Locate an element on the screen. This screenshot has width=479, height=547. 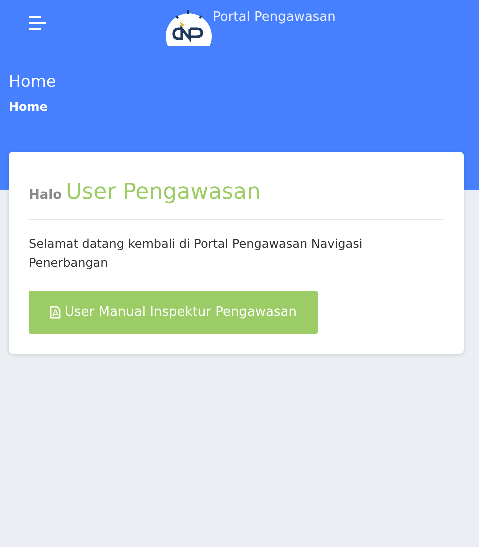
welcome-message: Selamat datang kembali di Portal Pengawasan Navigasi Penerbangan is located at coordinates (196, 254).